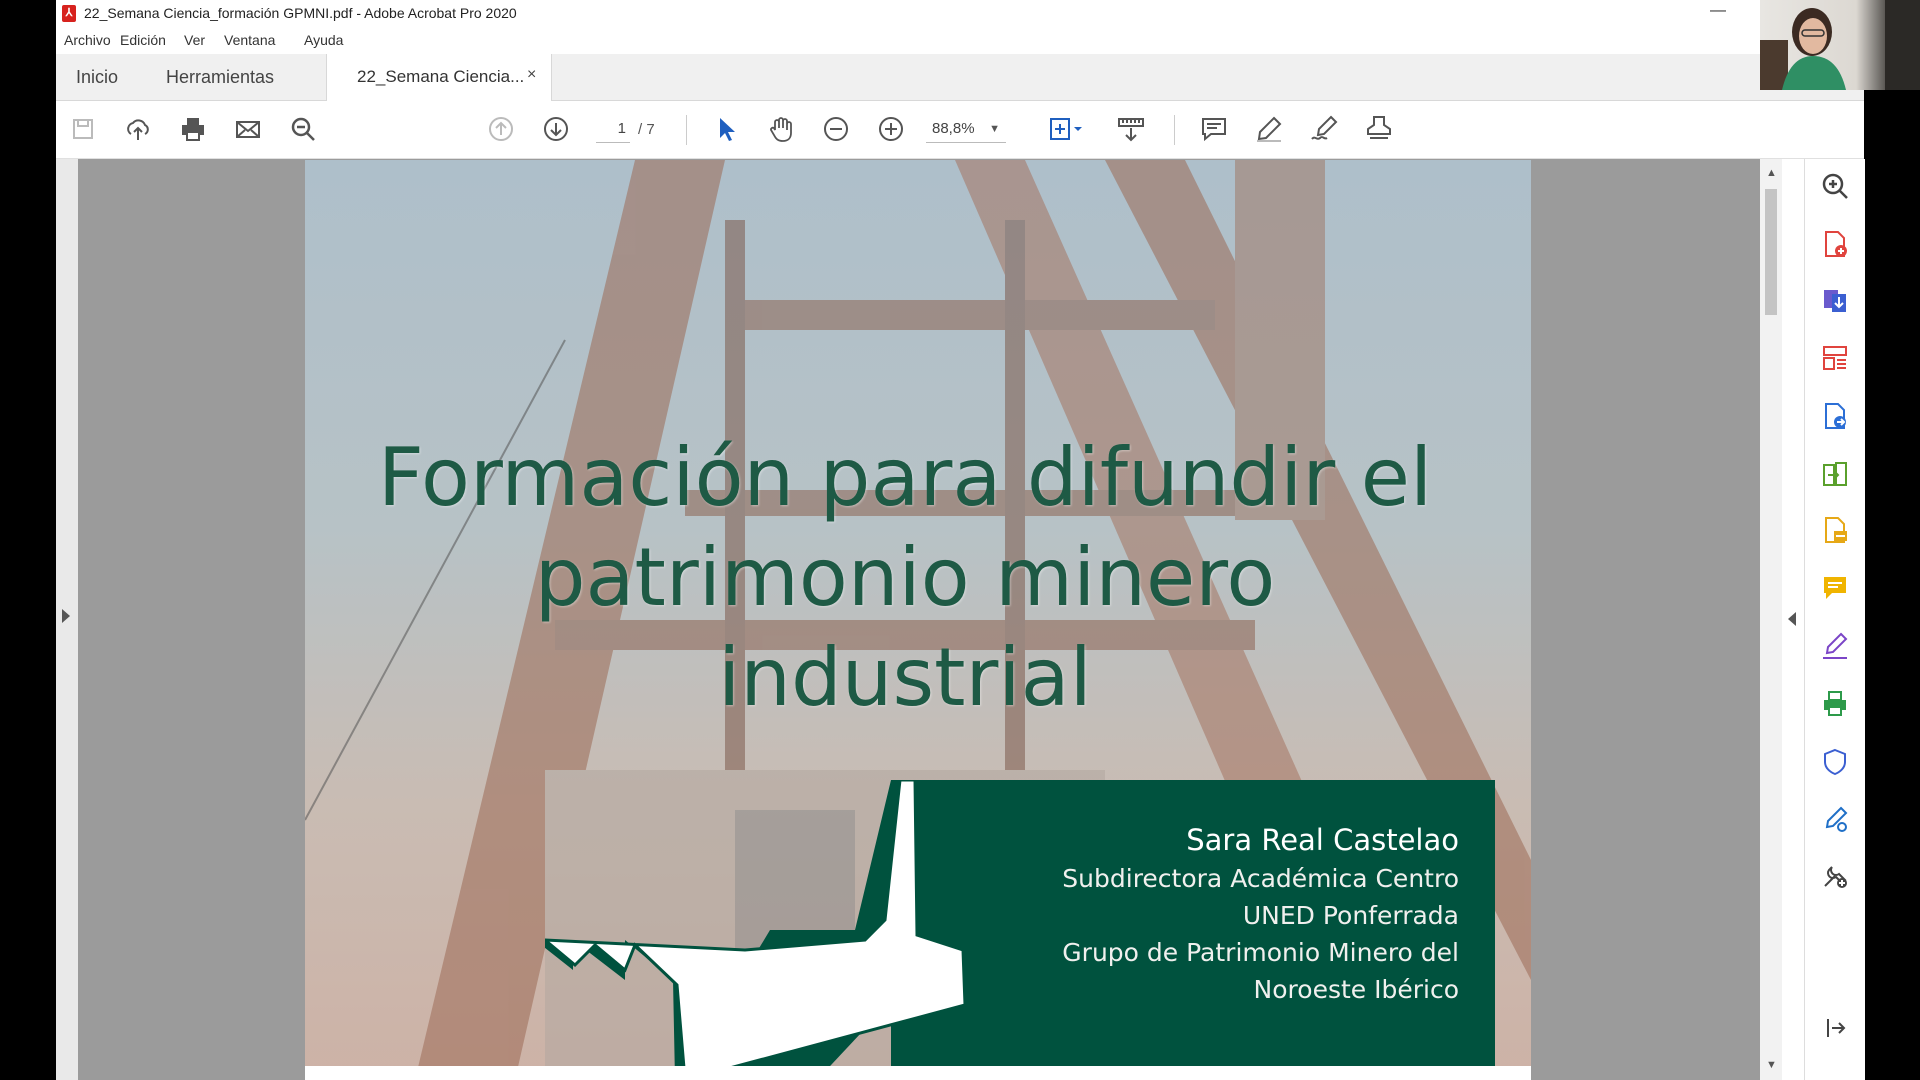  I want to click on select-cursor-icon, so click(726, 129).